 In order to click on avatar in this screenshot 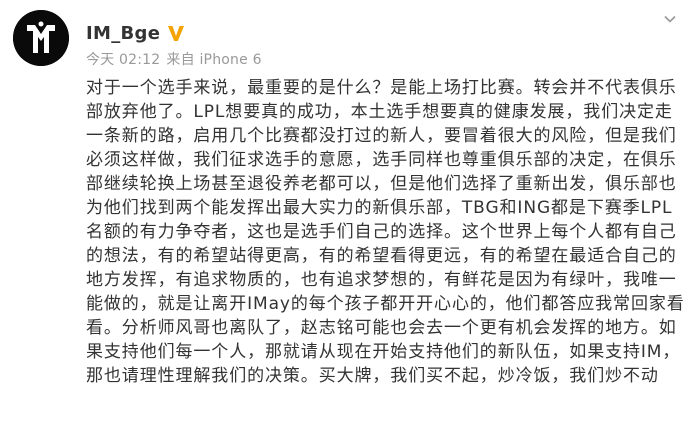, I will do `click(41, 38)`.